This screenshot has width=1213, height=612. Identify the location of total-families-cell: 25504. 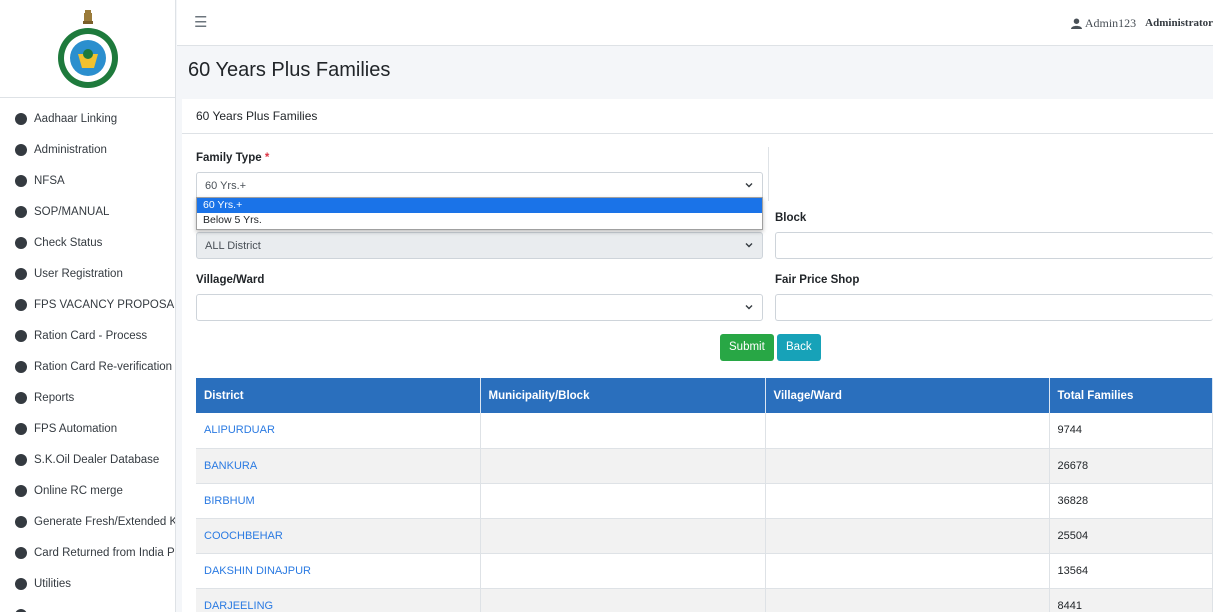
(1131, 536).